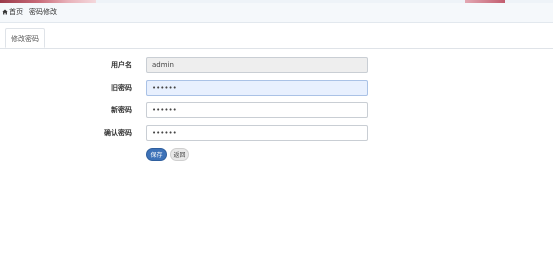 This screenshot has height=275, width=553. What do you see at coordinates (12, 12) in the screenshot?
I see `breadcrumb-home: 首页` at bounding box center [12, 12].